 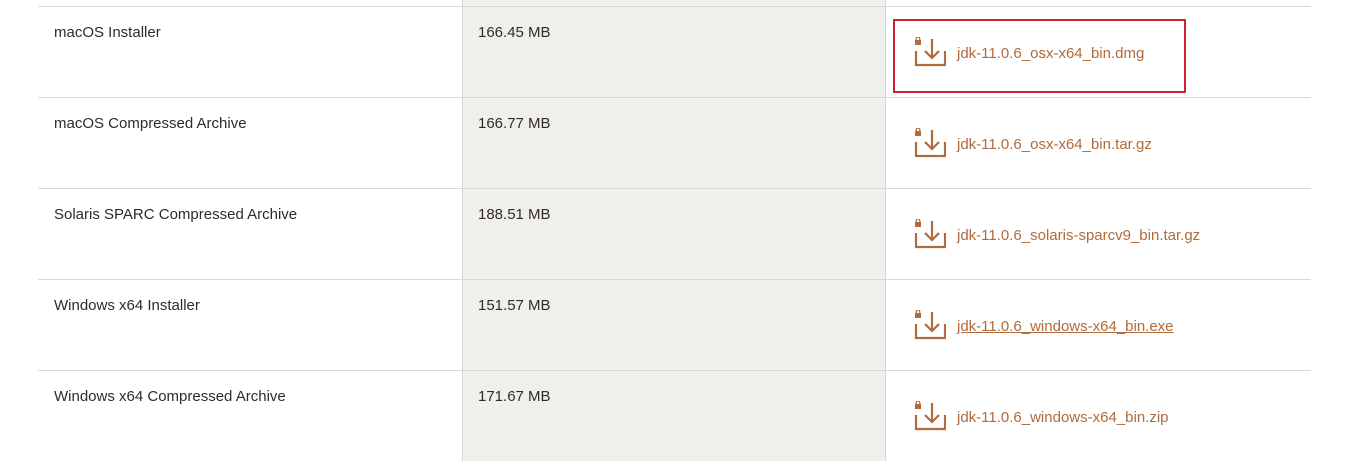 What do you see at coordinates (1065, 326) in the screenshot?
I see `download-filename: jdk-11.0.6_windows-x64_bin.exe` at bounding box center [1065, 326].